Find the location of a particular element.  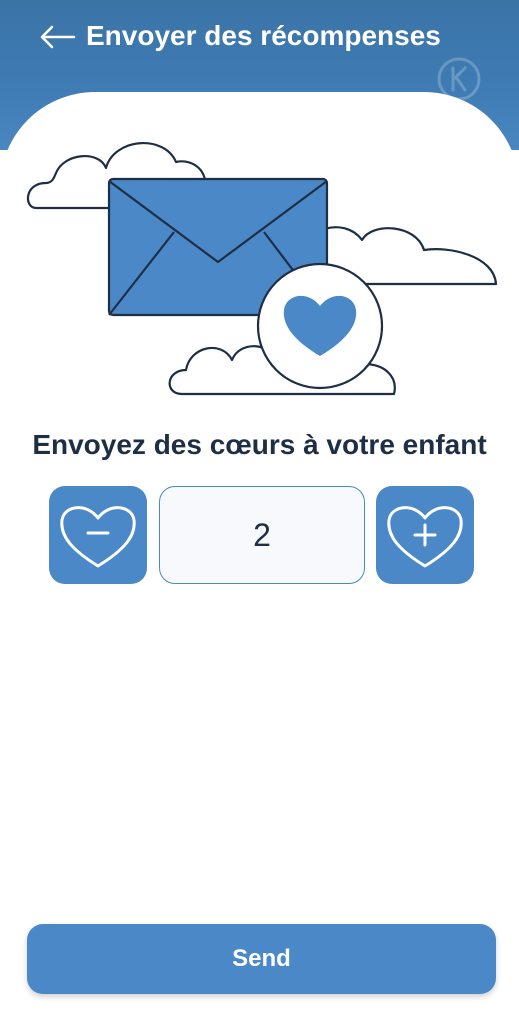

send-button: Send is located at coordinates (261, 959).